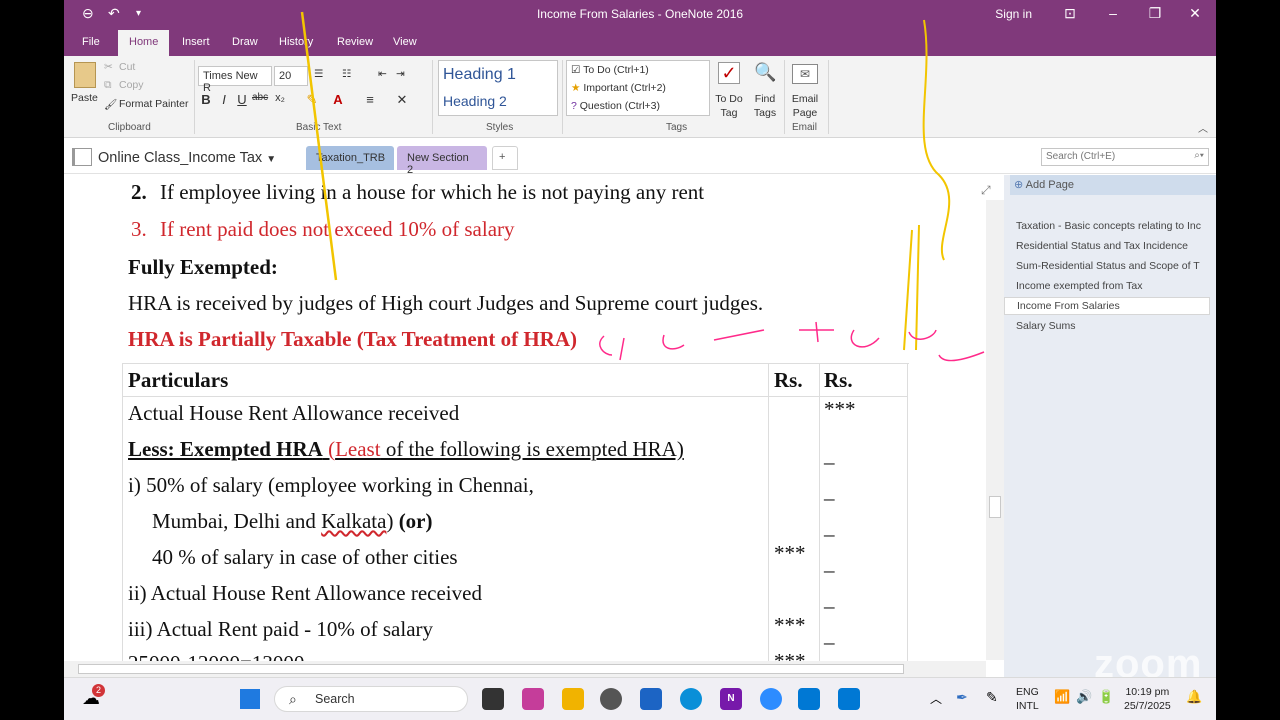  I want to click on task-view-icon, so click(493, 699).